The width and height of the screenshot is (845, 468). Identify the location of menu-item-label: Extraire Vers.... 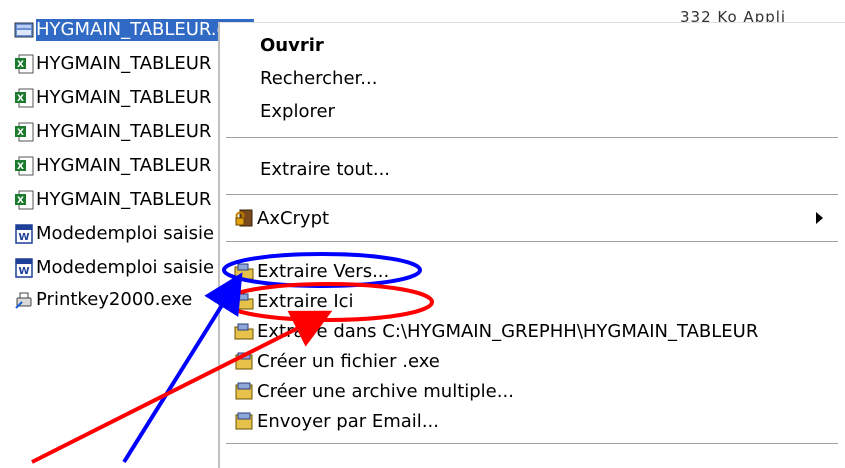
(323, 271).